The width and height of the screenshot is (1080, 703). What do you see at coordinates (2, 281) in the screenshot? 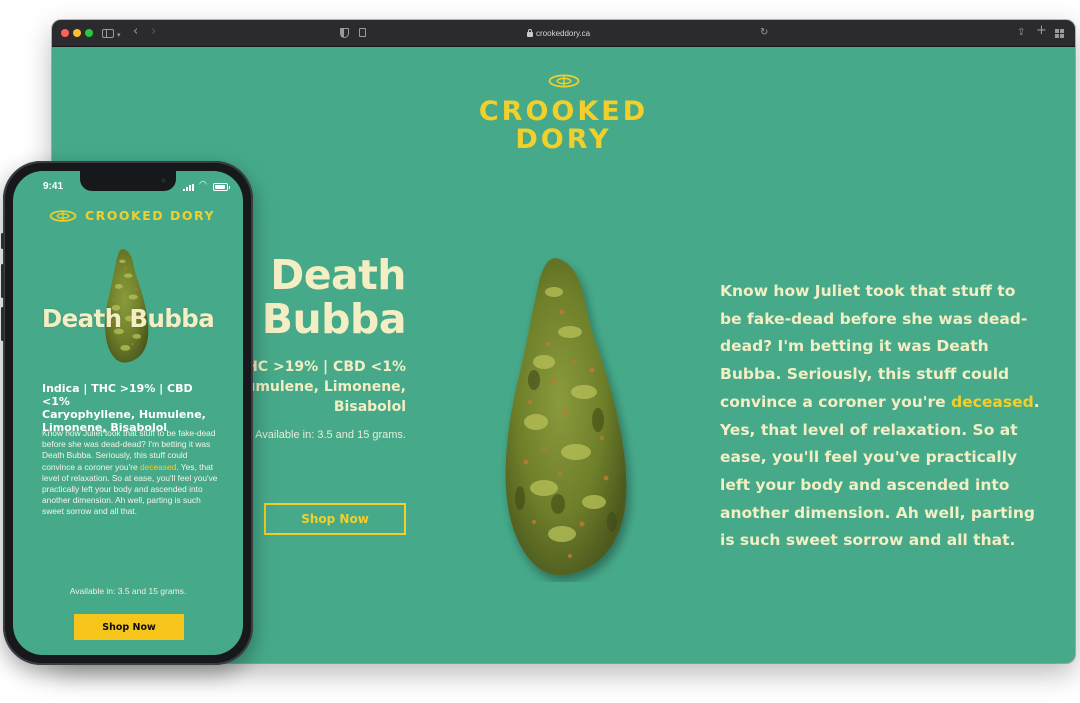
I see `phone-volume-up` at bounding box center [2, 281].